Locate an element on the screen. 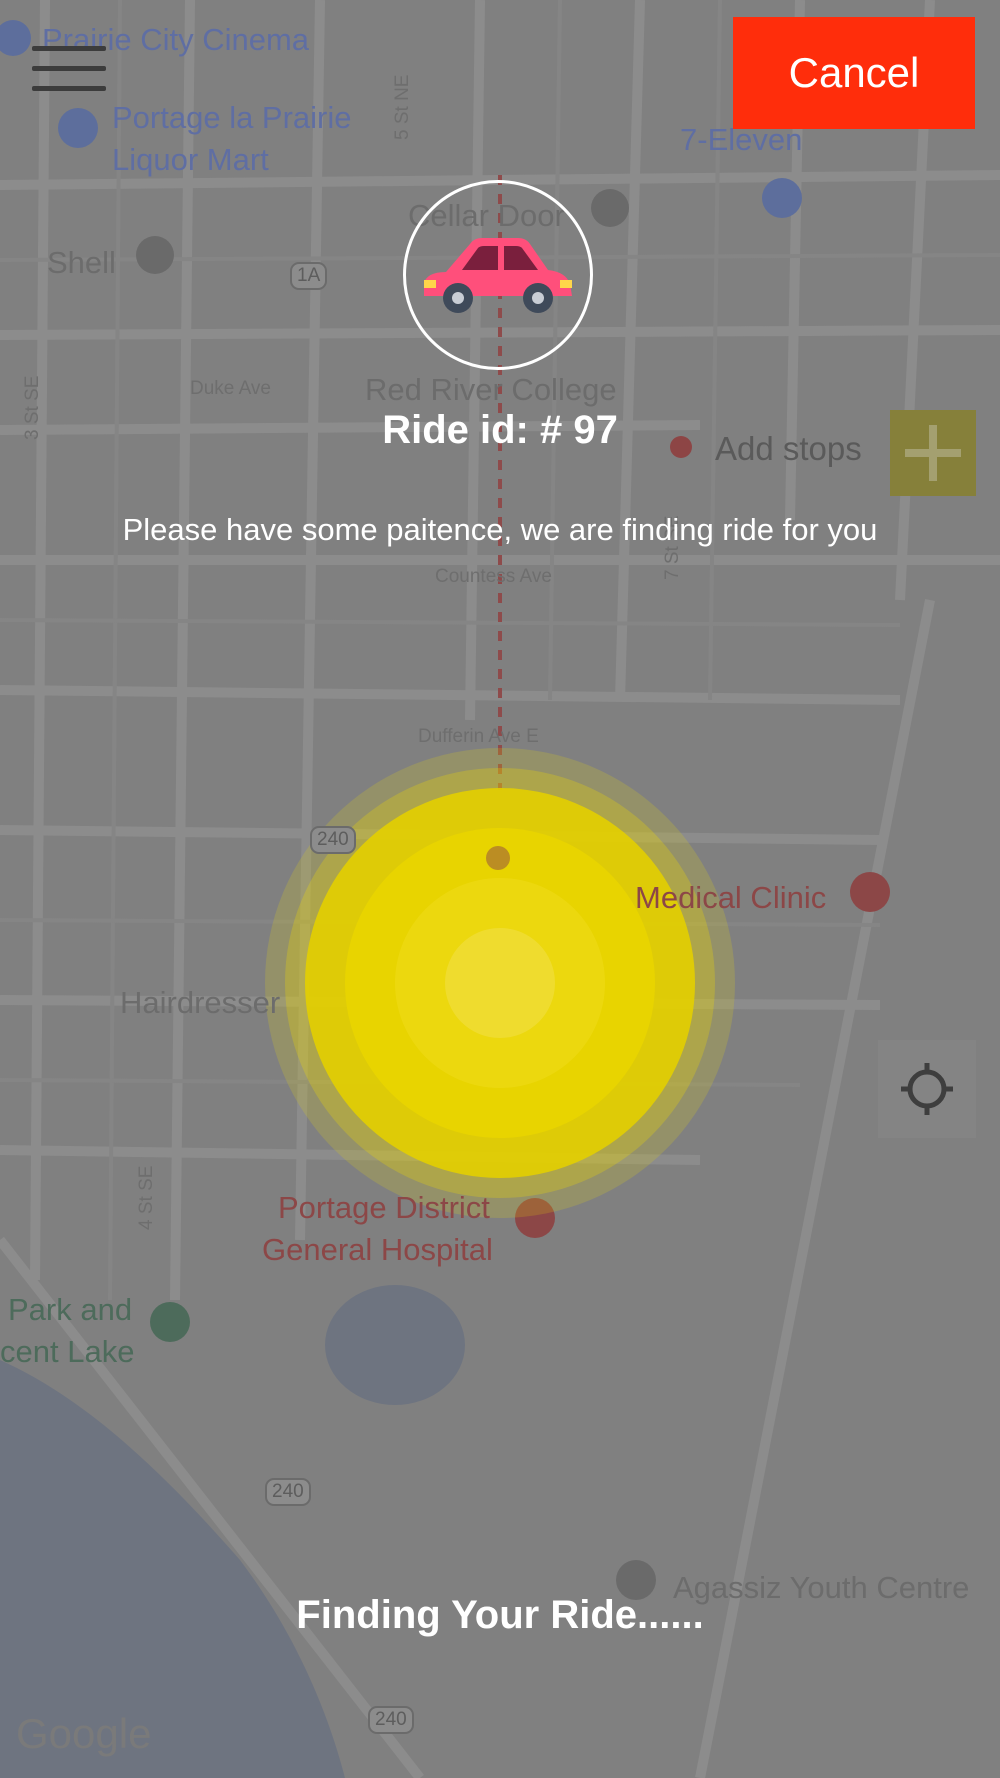  add-stops-label: Add stops is located at coordinates (788, 448).